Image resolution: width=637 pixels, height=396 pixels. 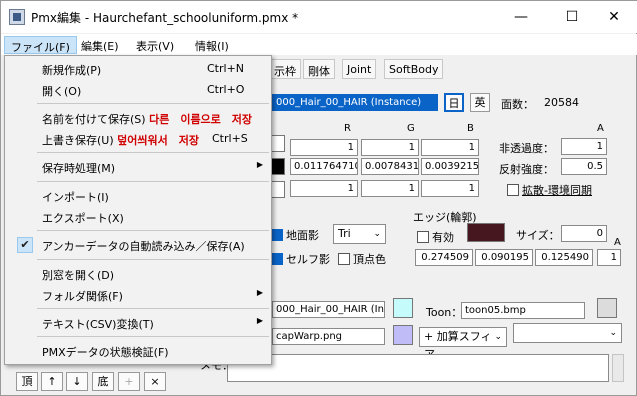 I want to click on menu-item-anchor-autoload: ✔ アンカーデータの自動読み込み／保存(A), so click(x=138, y=245).